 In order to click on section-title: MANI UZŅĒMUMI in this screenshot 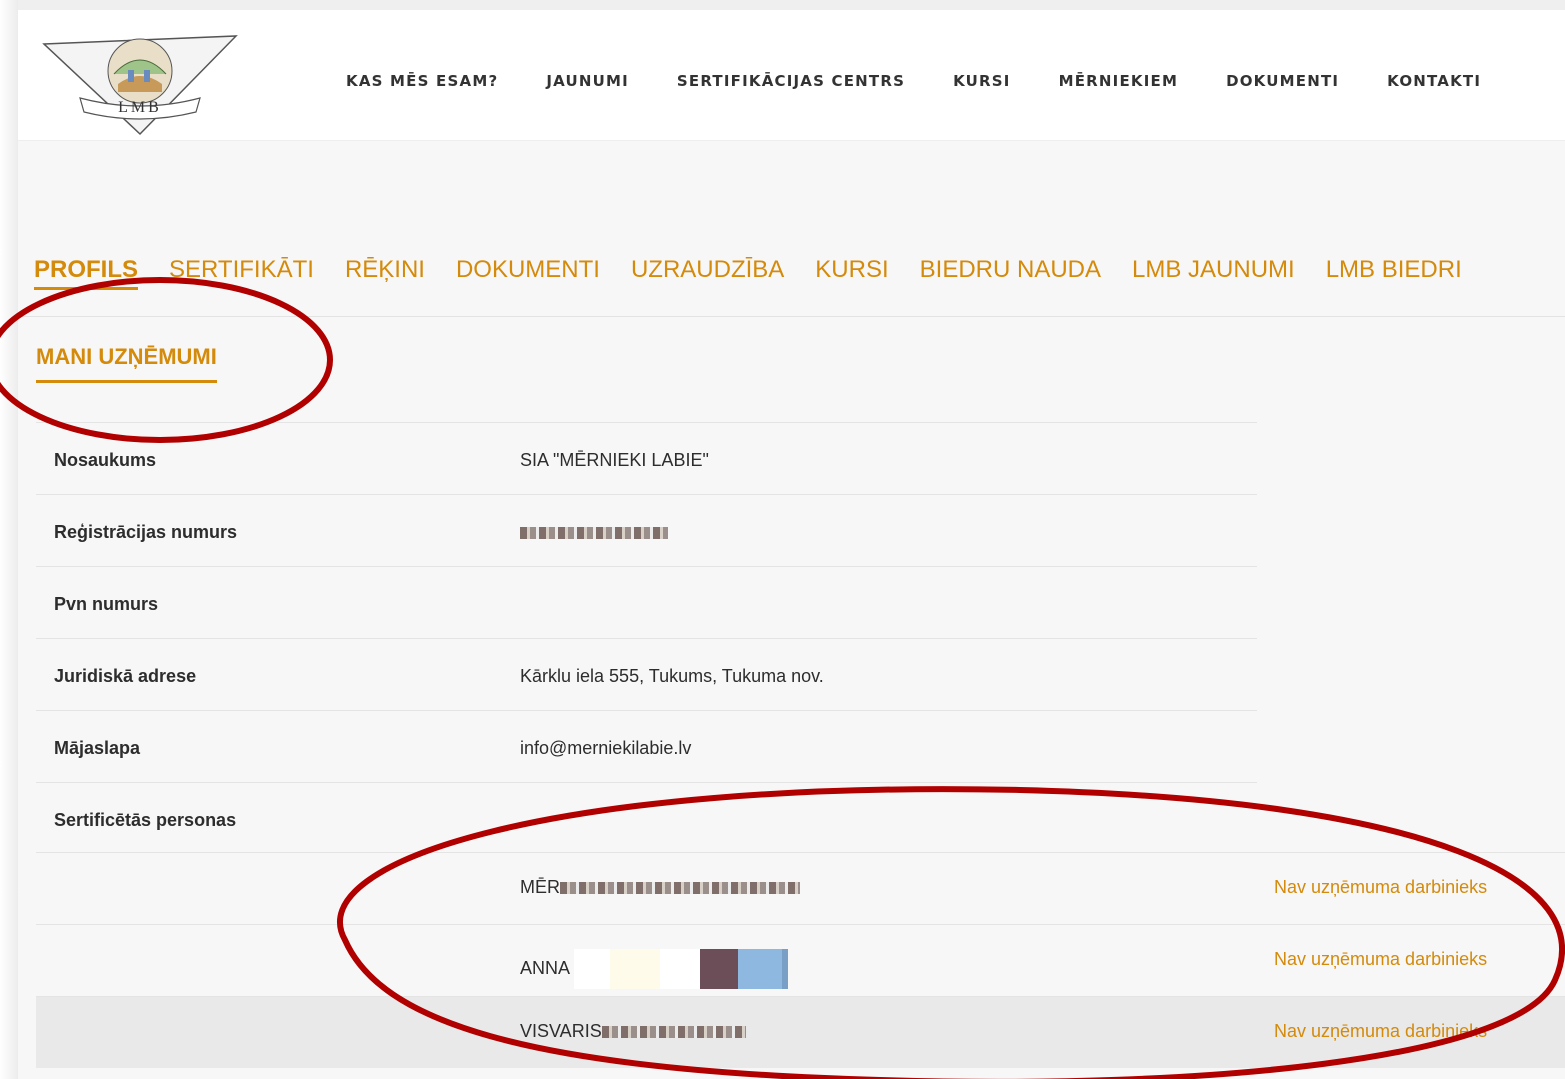, I will do `click(126, 363)`.